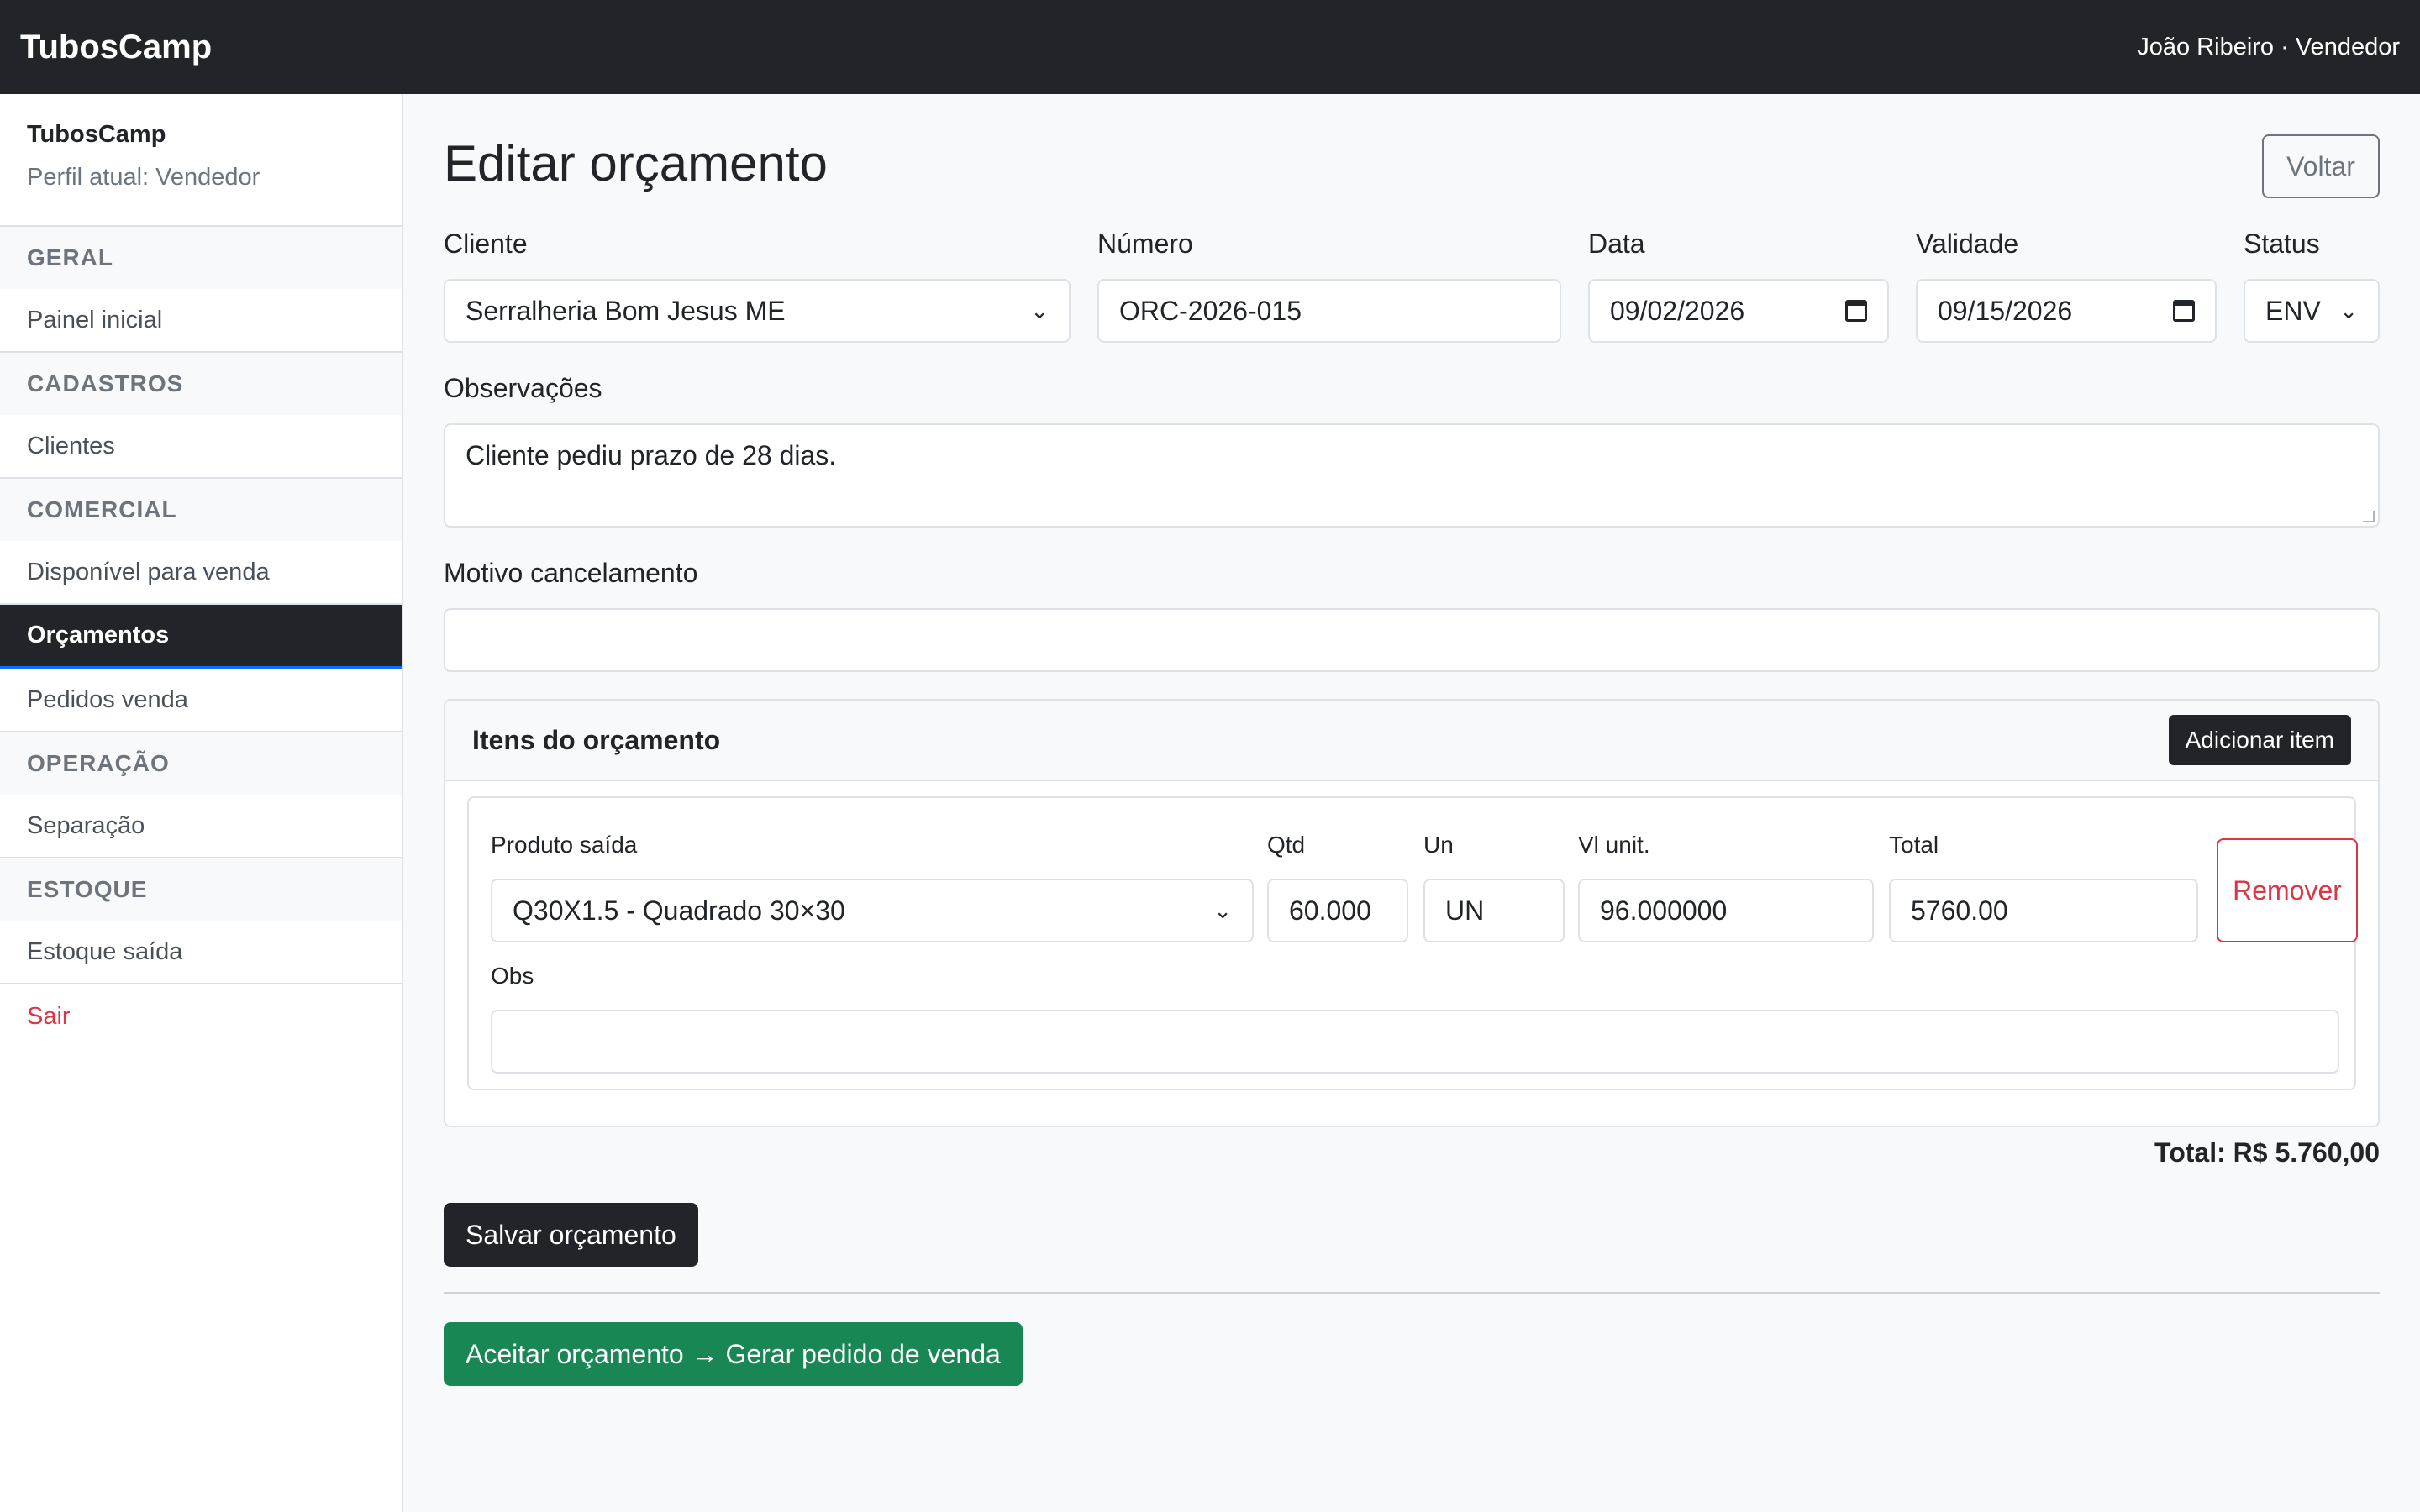 This screenshot has width=2420, height=1512. What do you see at coordinates (2287, 890) in the screenshot?
I see `remove-item-button: Remover` at bounding box center [2287, 890].